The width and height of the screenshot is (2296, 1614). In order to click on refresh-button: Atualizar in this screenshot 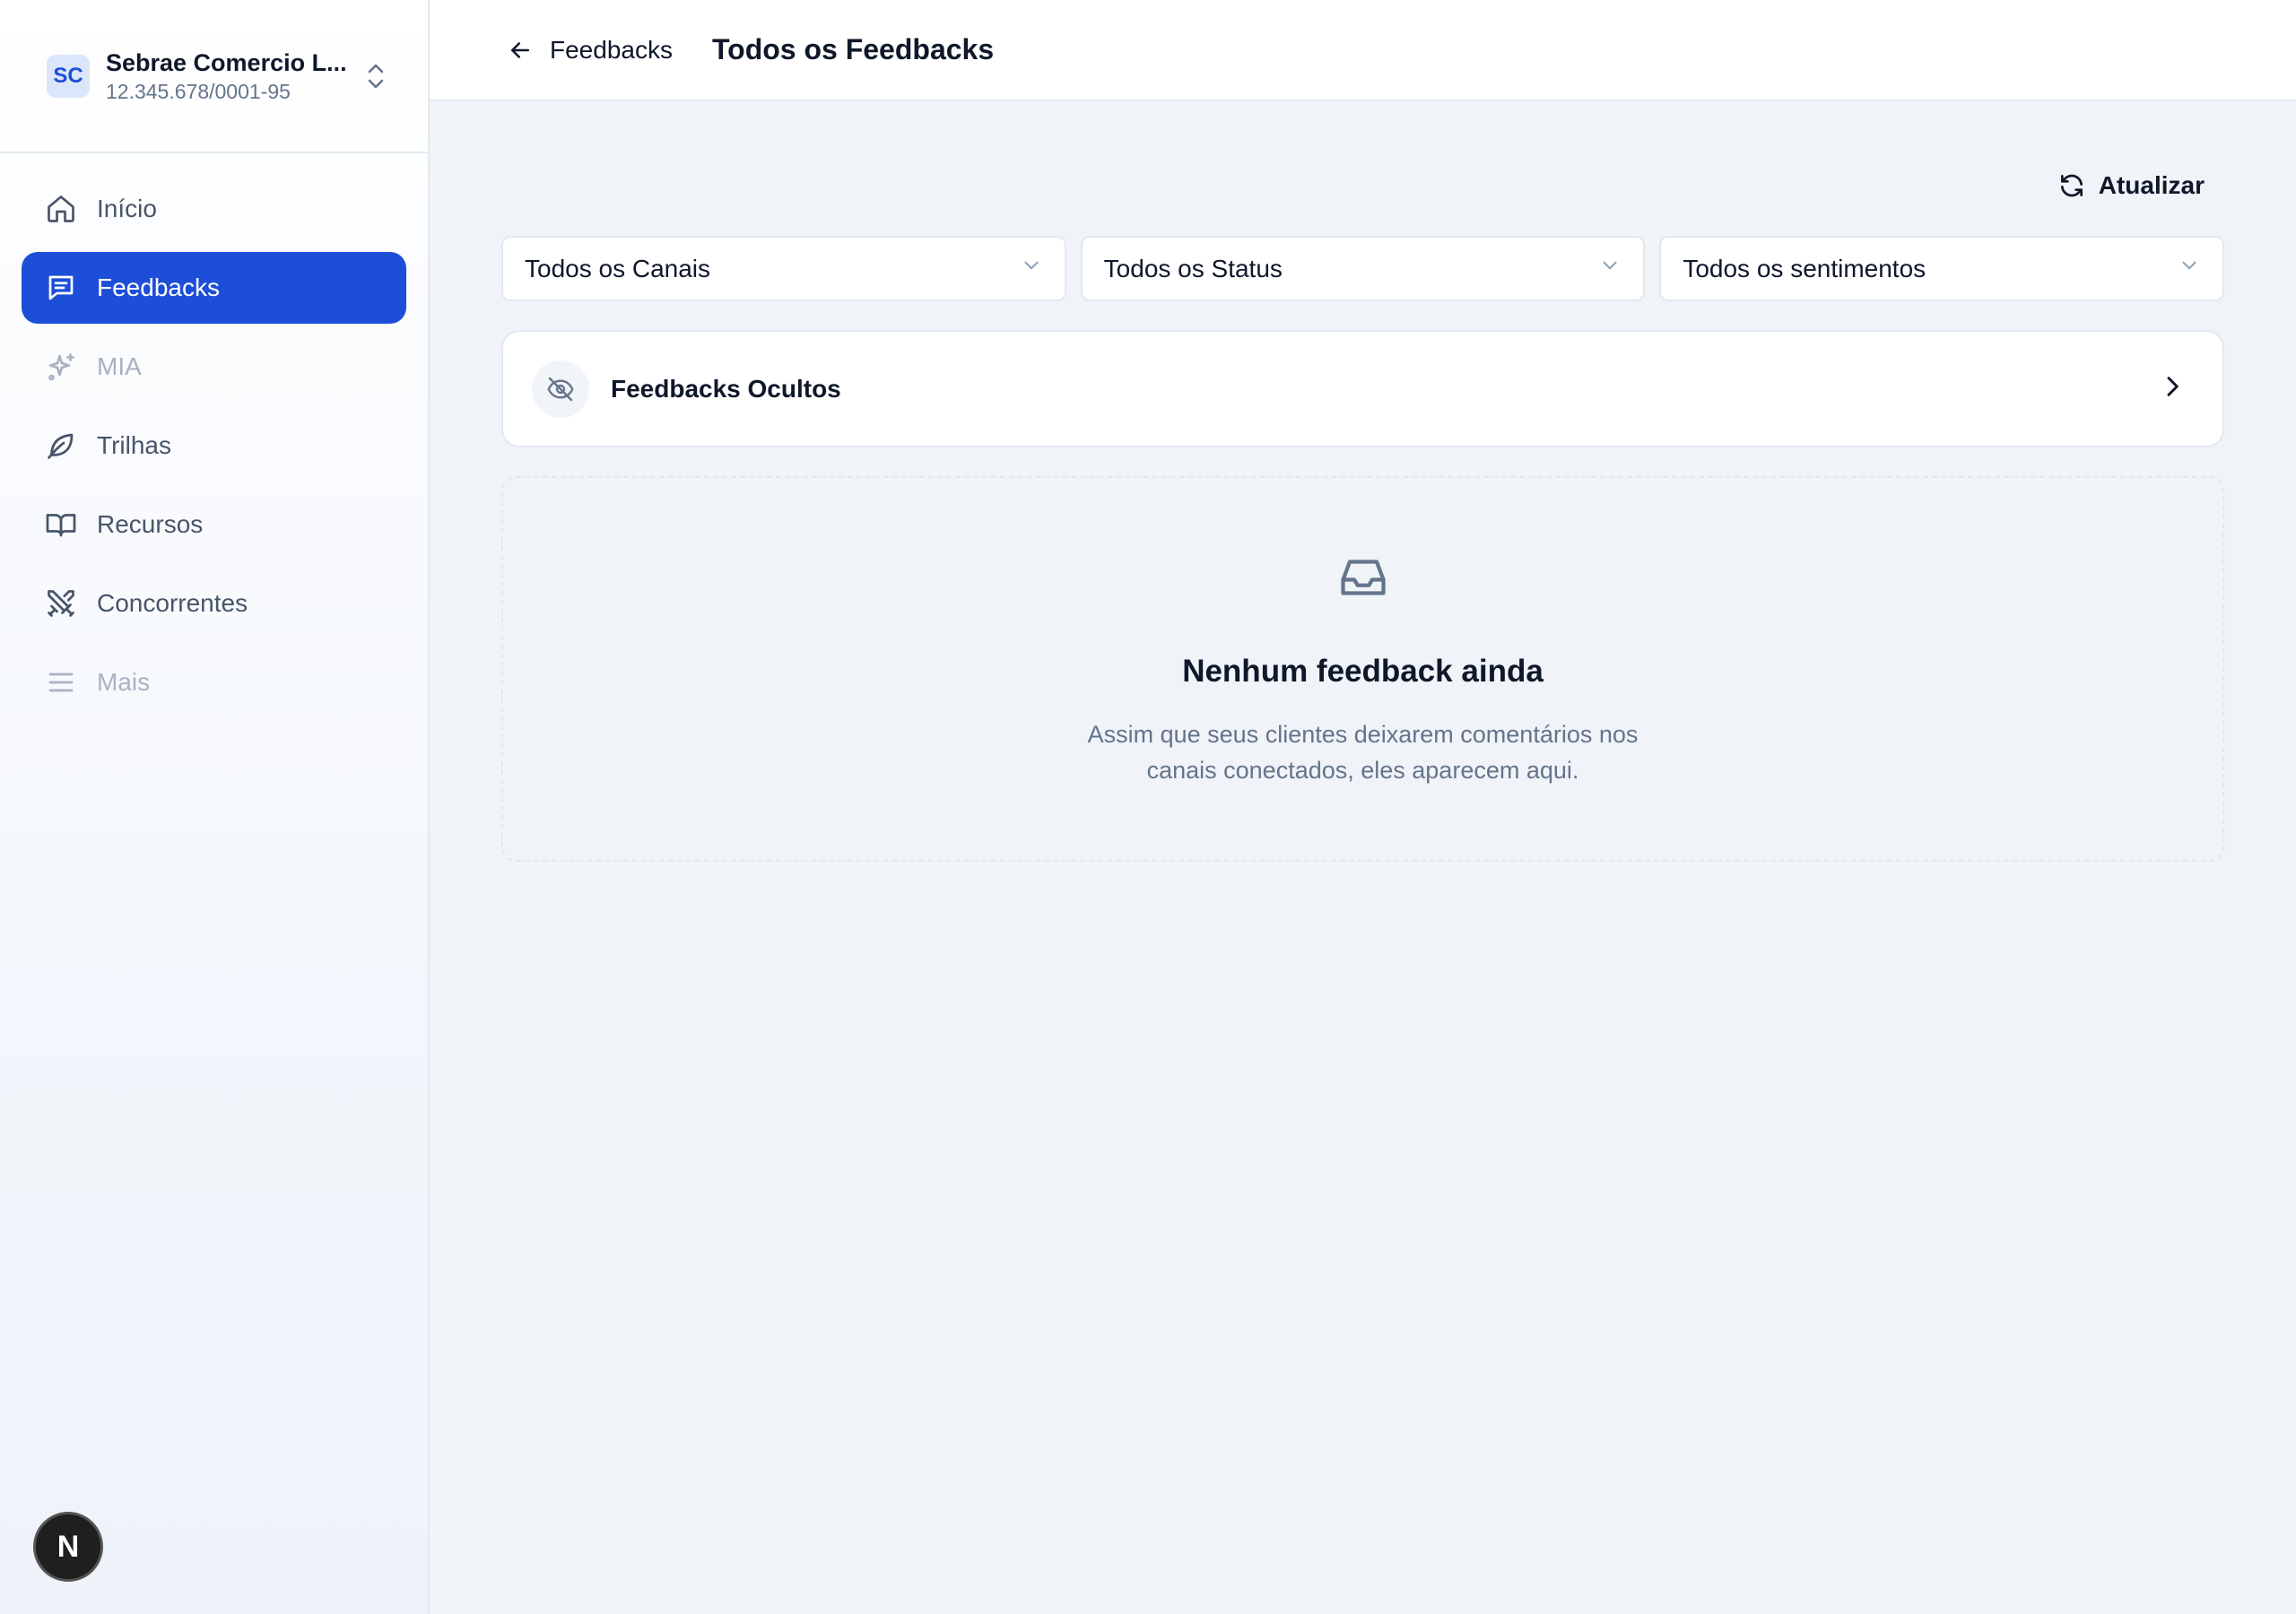, I will do `click(2131, 185)`.